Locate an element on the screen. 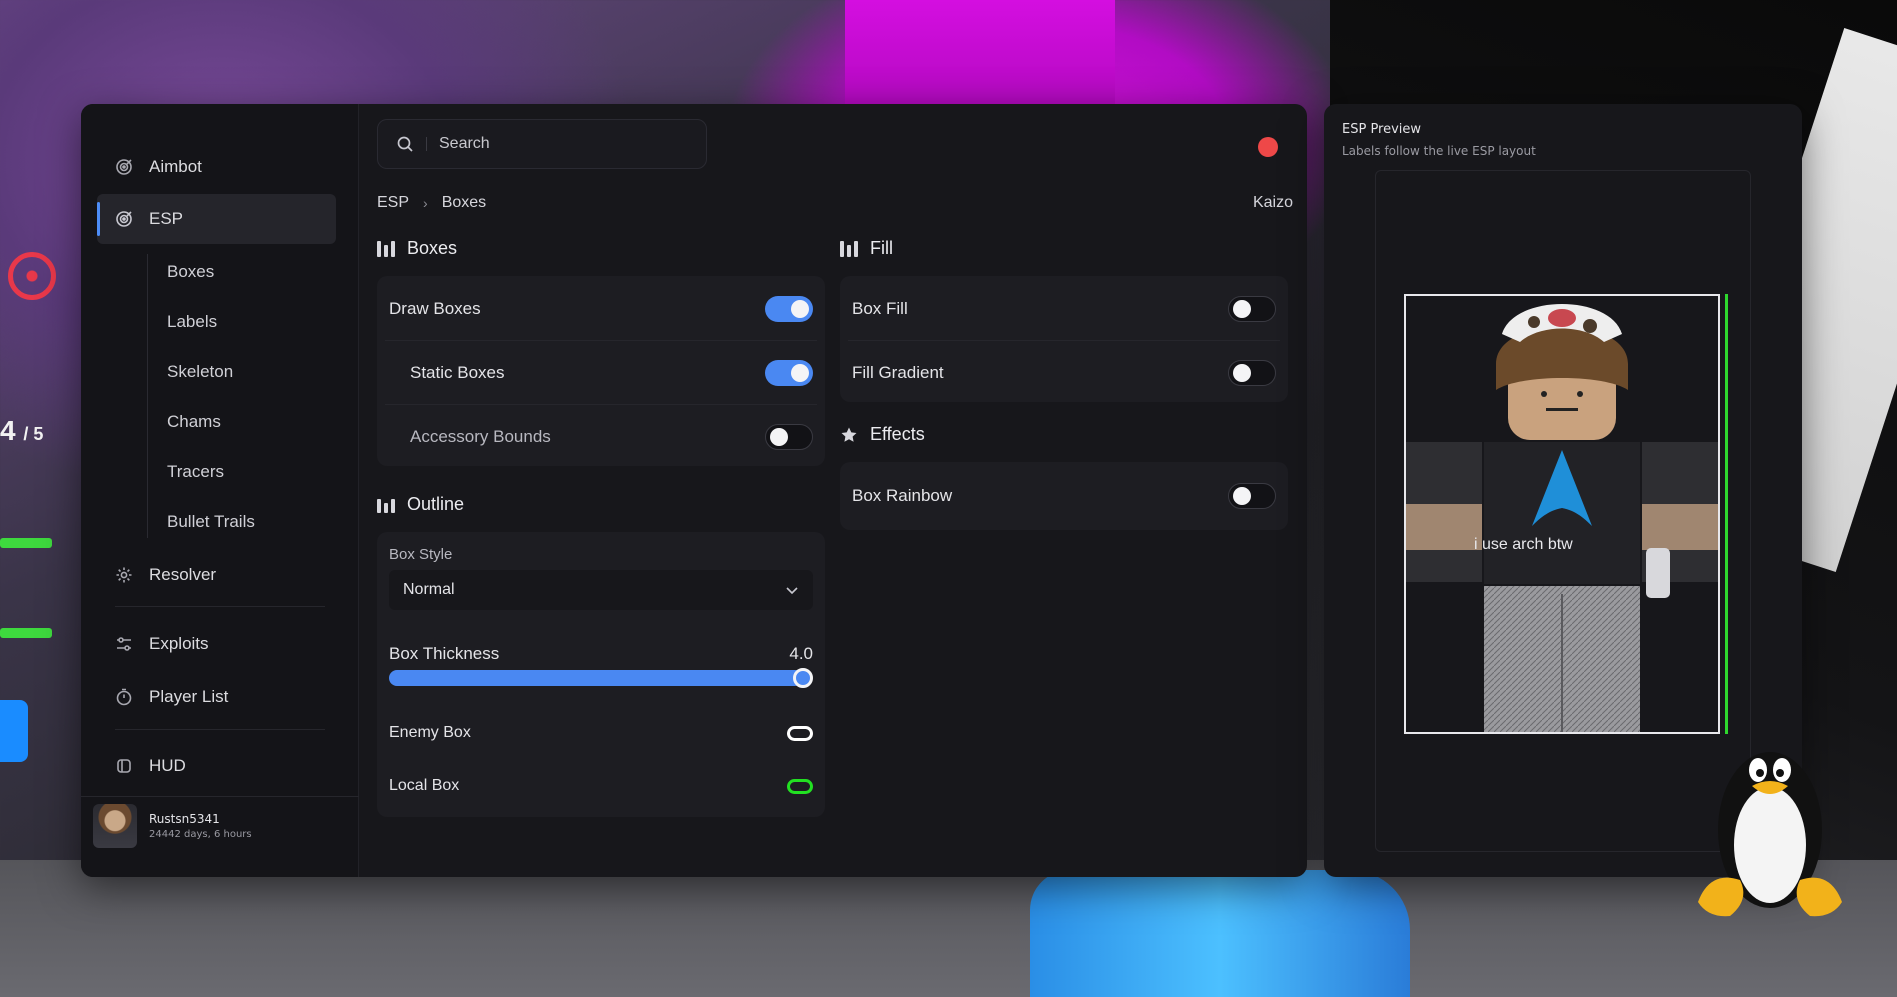  sidebar-item-esp: ESP is located at coordinates (216, 219).